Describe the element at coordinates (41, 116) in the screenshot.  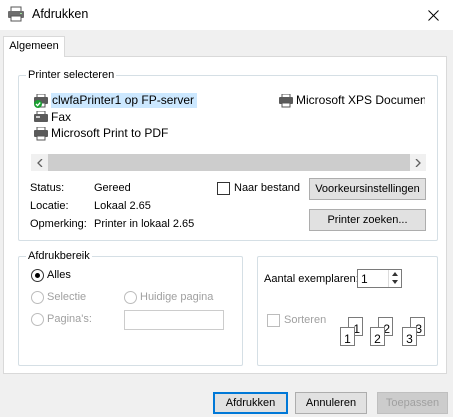
I see `fax-icon` at that location.